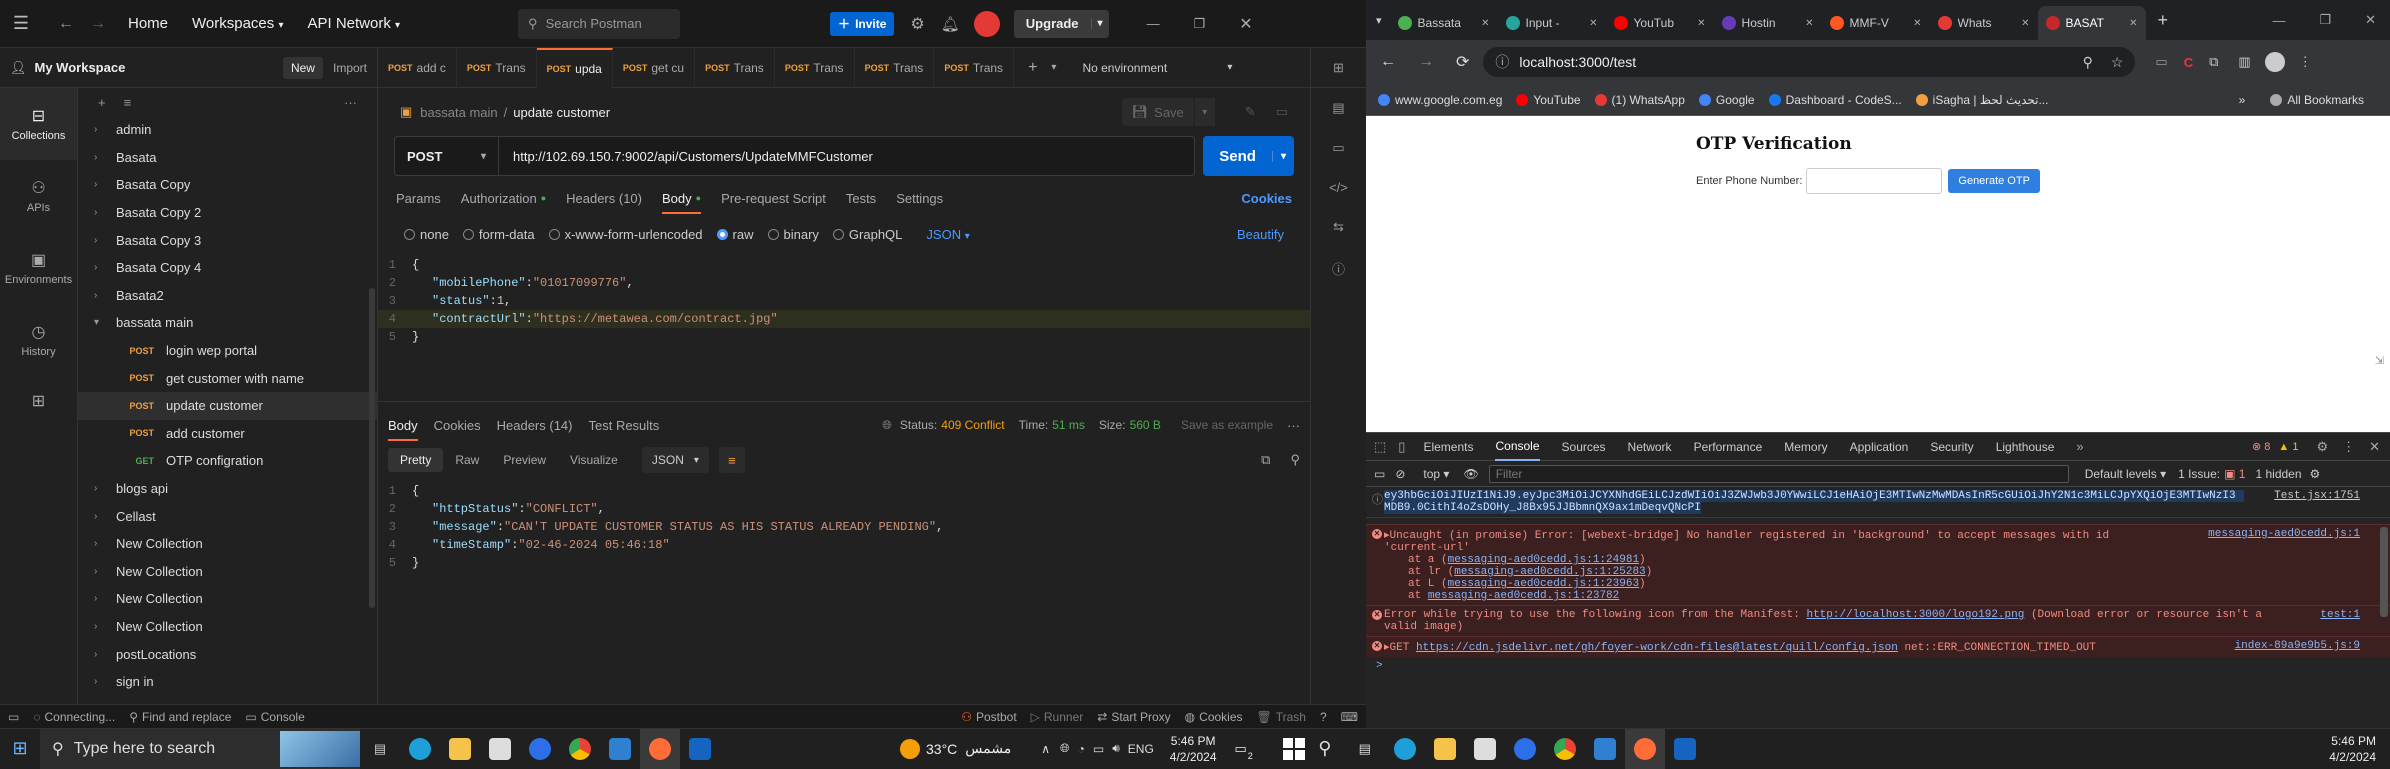  I want to click on request-subtab: Params, so click(418, 198).